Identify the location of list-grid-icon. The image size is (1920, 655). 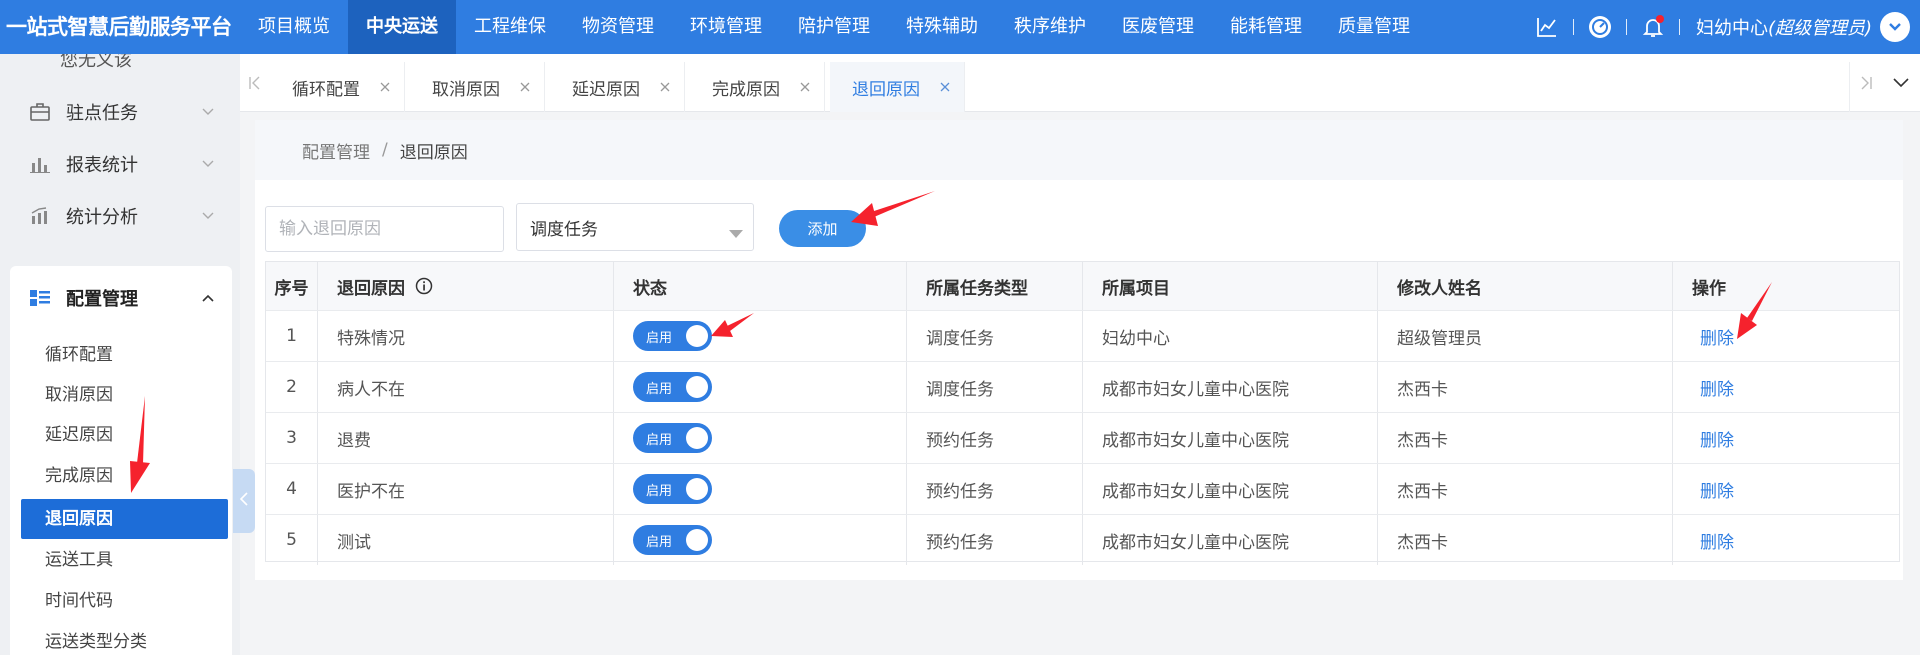
(40, 298).